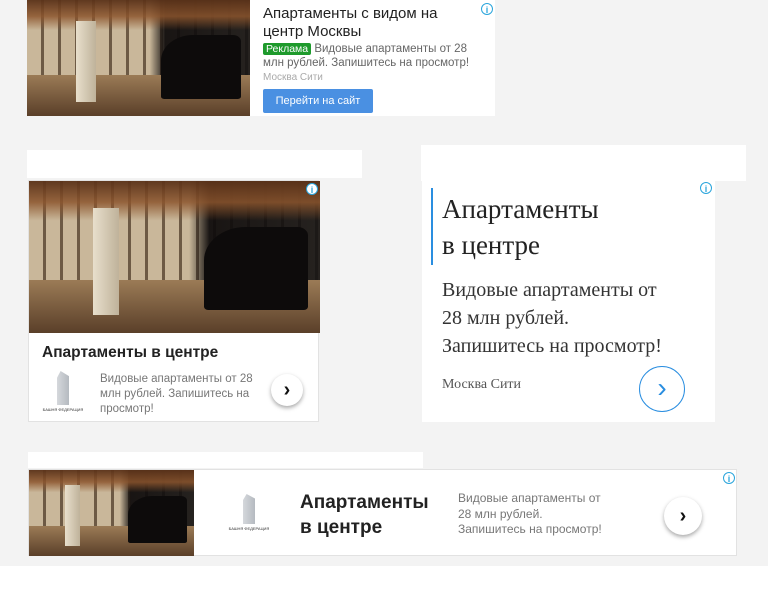 The image size is (768, 600). What do you see at coordinates (287, 49) in the screenshot?
I see `ad-badge: Реклама` at bounding box center [287, 49].